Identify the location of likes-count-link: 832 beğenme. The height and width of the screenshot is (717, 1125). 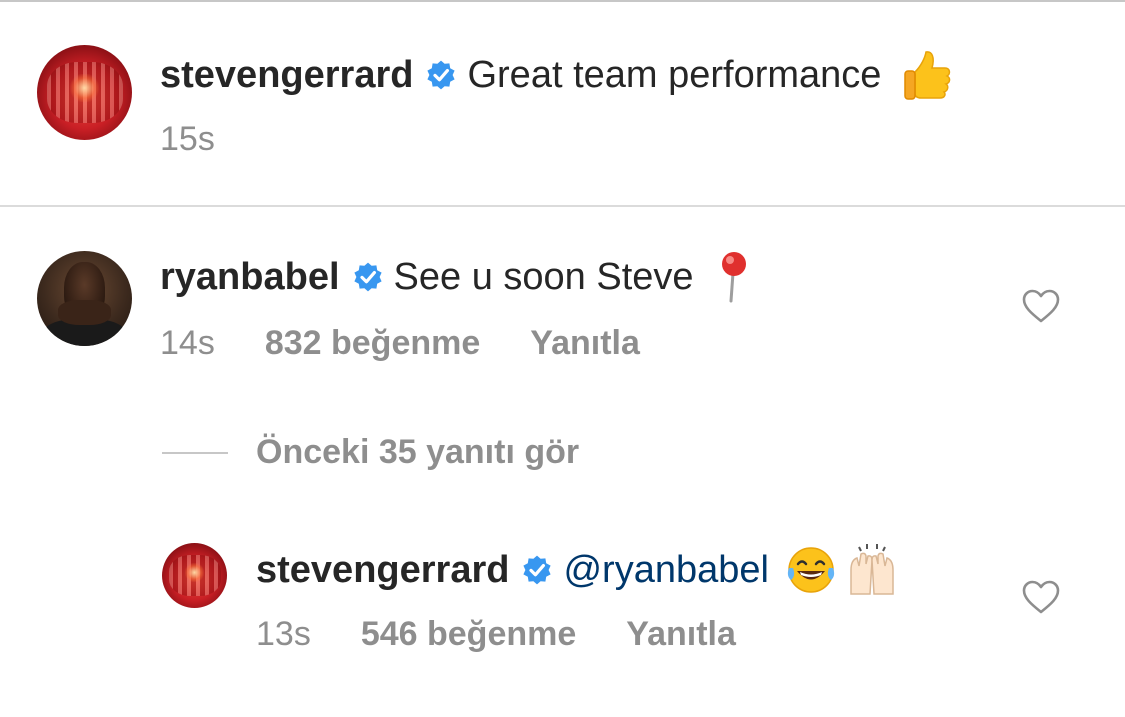
(372, 343).